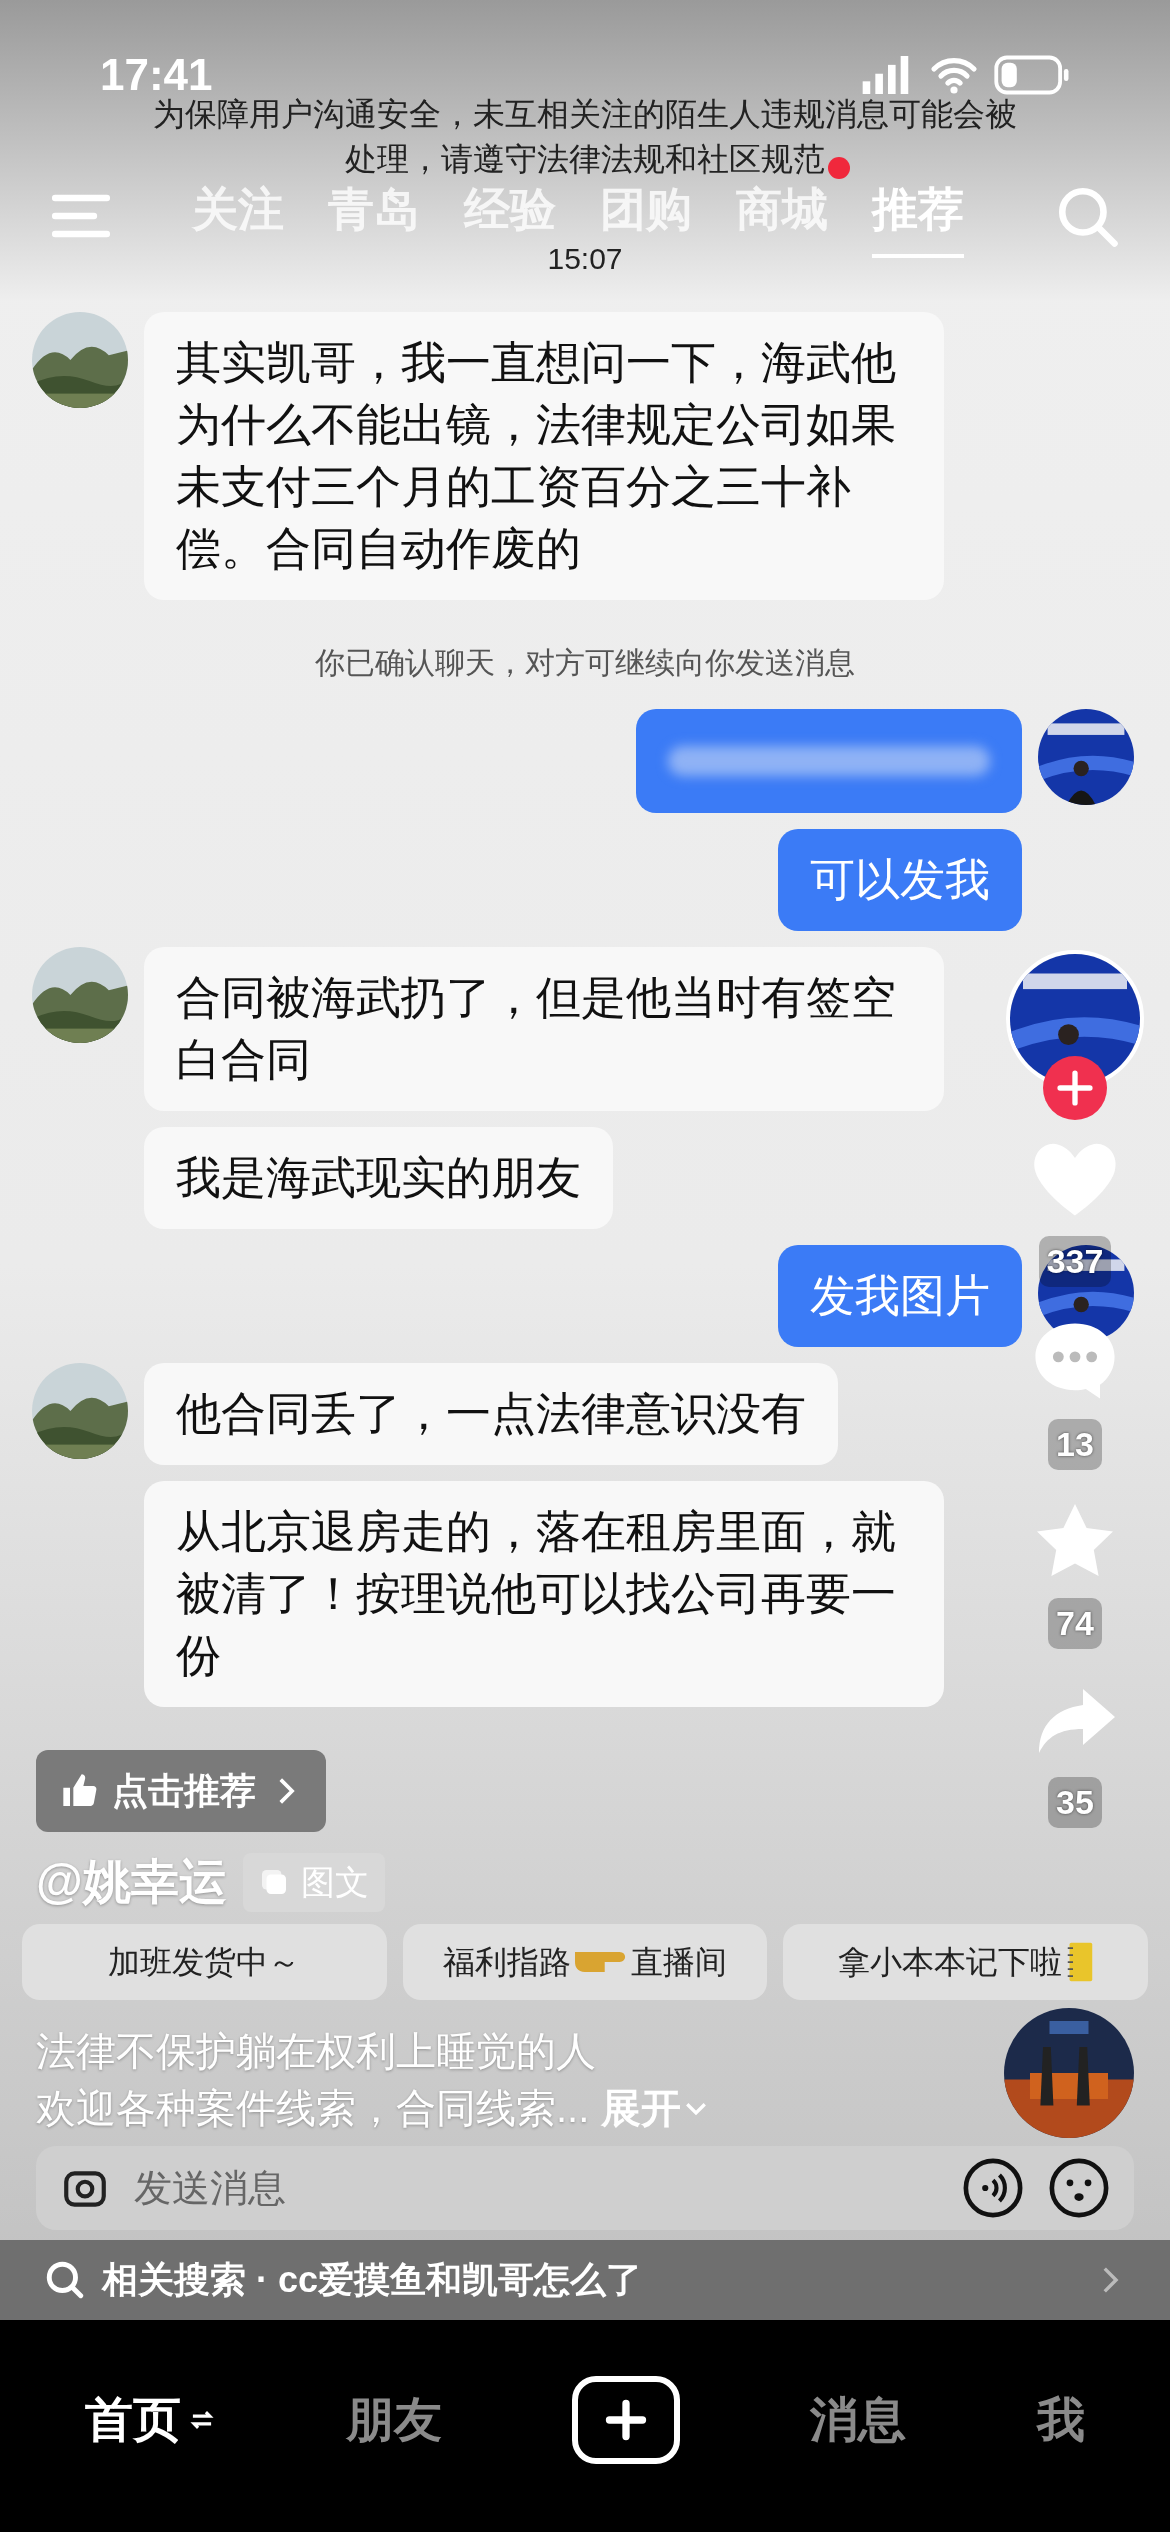 Image resolution: width=1170 pixels, height=2532 pixels. What do you see at coordinates (378, 1178) in the screenshot?
I see `message-bubble: 我是海武现实的朋友` at bounding box center [378, 1178].